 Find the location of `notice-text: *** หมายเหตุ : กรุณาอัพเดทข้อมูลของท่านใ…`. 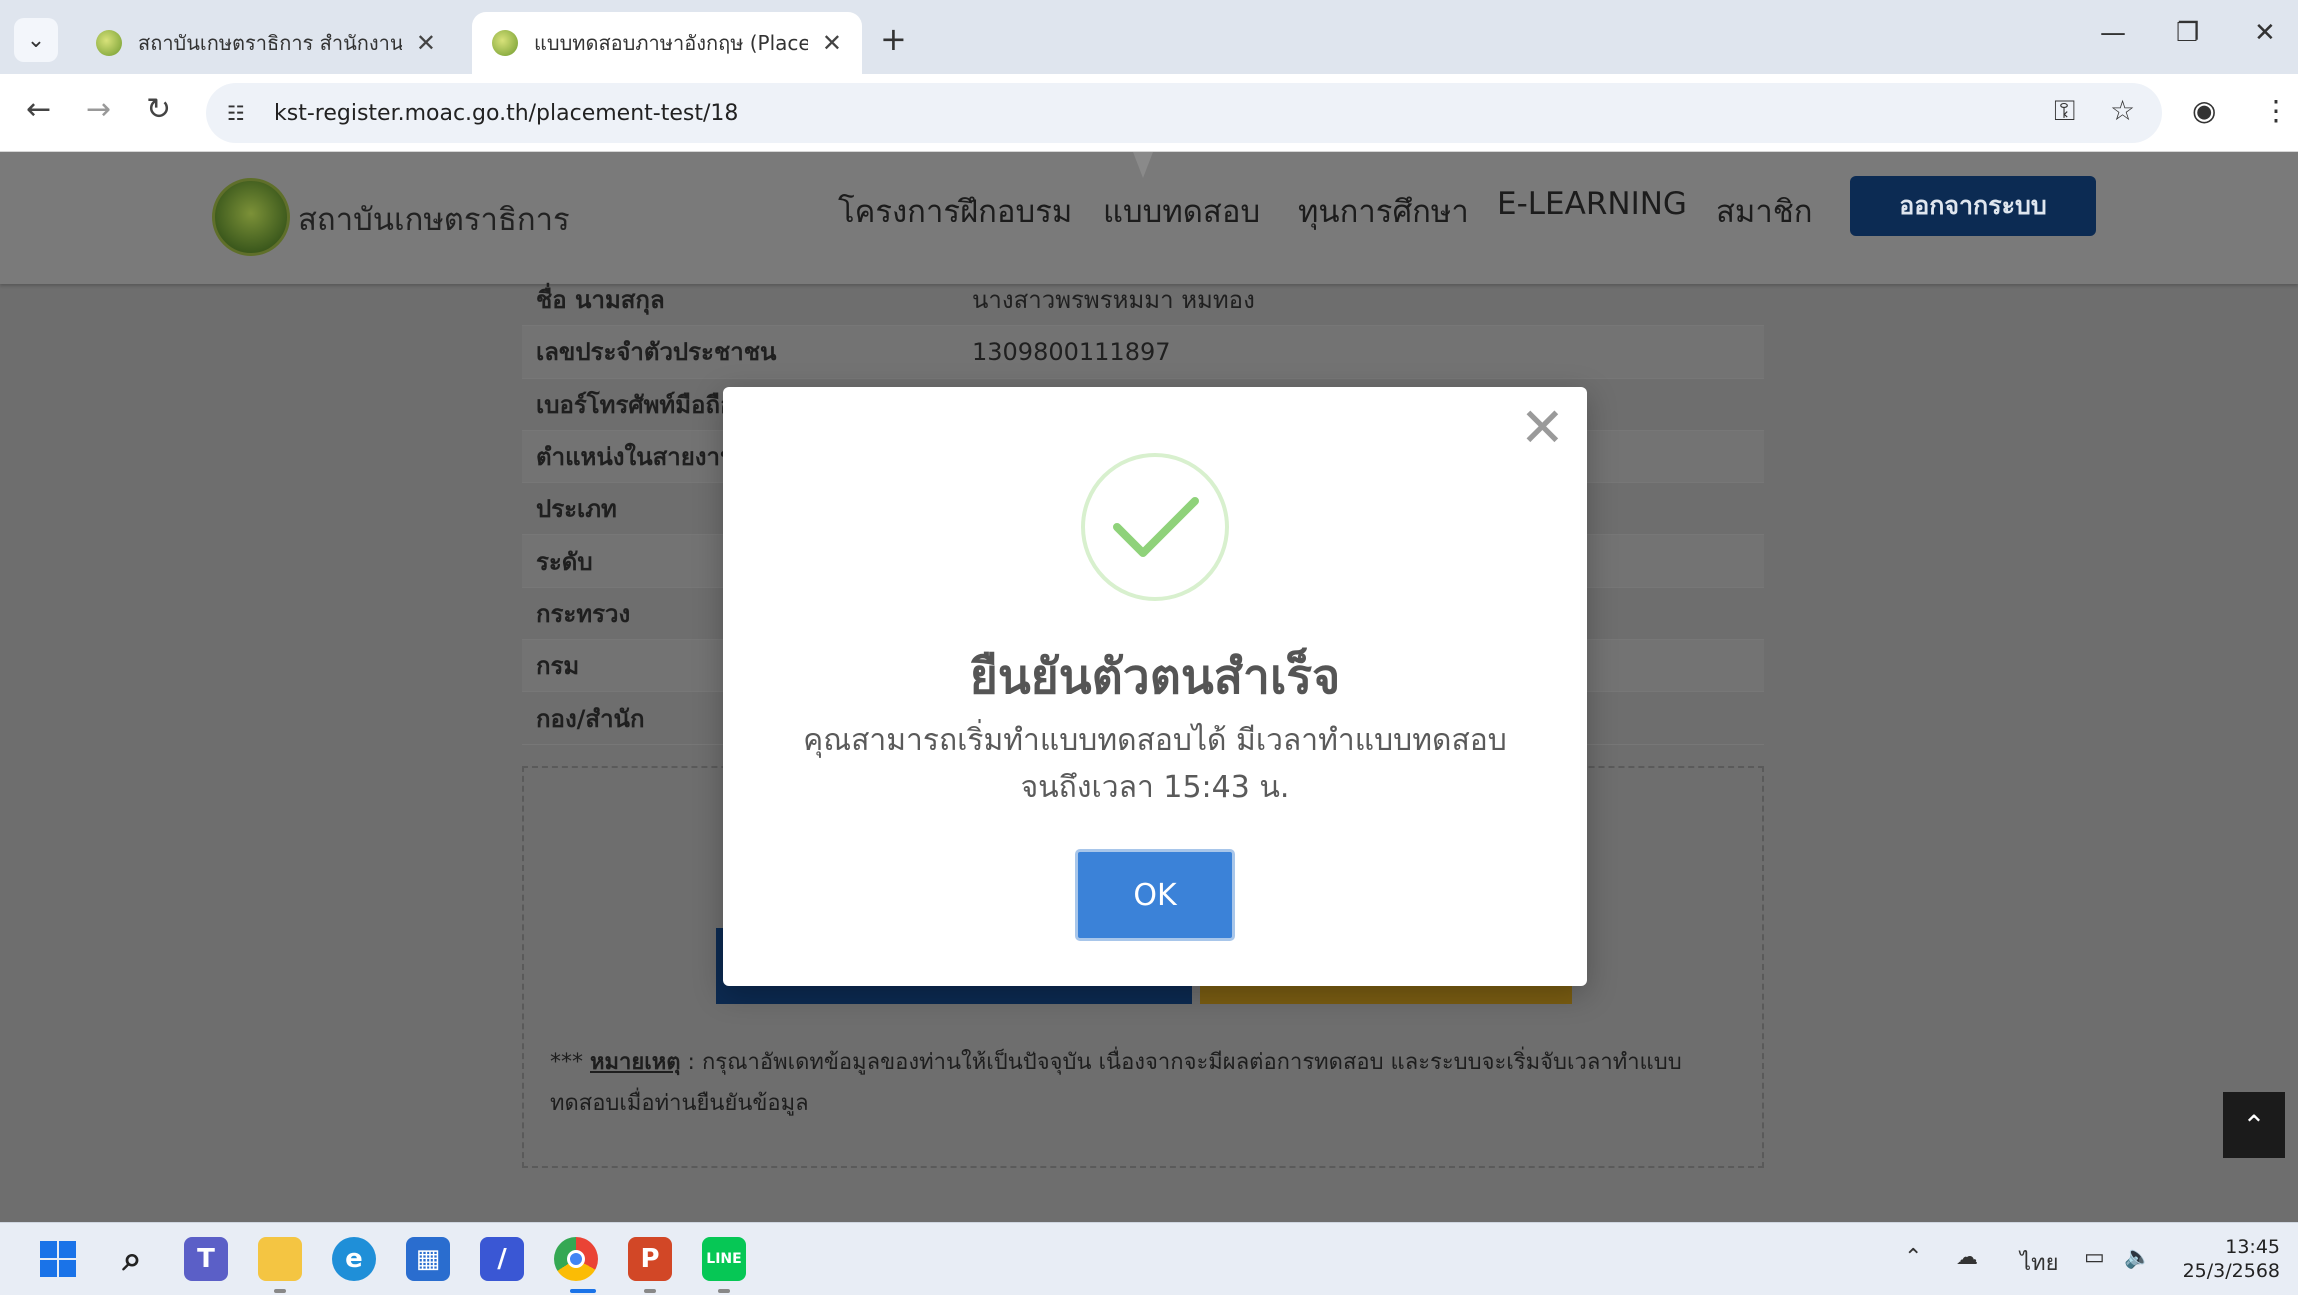

notice-text: *** หมายเหตุ : กรุณาอัพเดทข้อมูลของท่านใ… is located at coordinates (1116, 1083).